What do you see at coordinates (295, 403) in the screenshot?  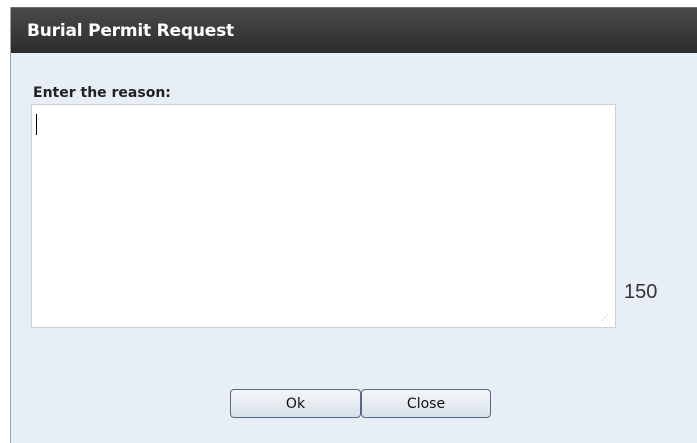 I see `ok-button: Ok` at bounding box center [295, 403].